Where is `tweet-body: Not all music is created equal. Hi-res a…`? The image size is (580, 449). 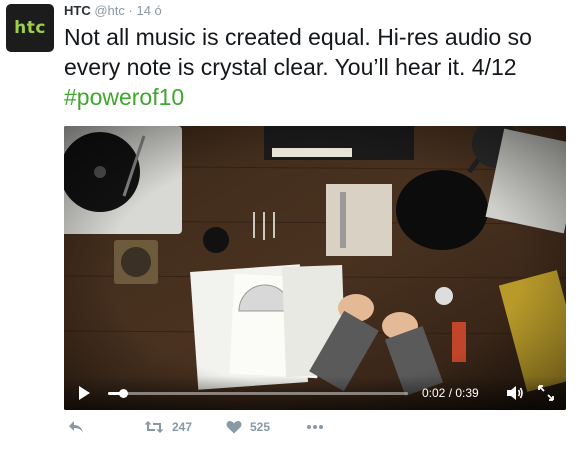
tweet-body: Not all music is created equal. Hi-res a… is located at coordinates (298, 52).